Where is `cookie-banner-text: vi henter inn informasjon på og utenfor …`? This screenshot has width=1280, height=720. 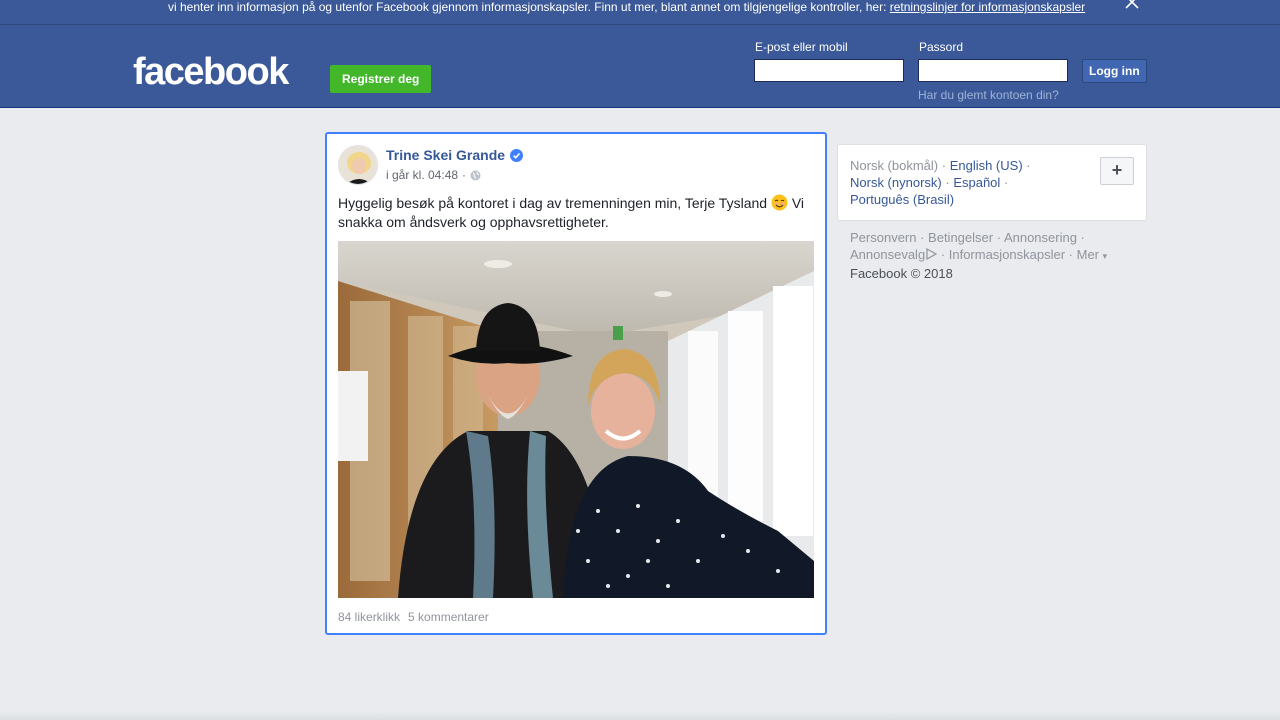
cookie-banner-text: vi henter inn informasjon på og utenfor … is located at coordinates (626, 7).